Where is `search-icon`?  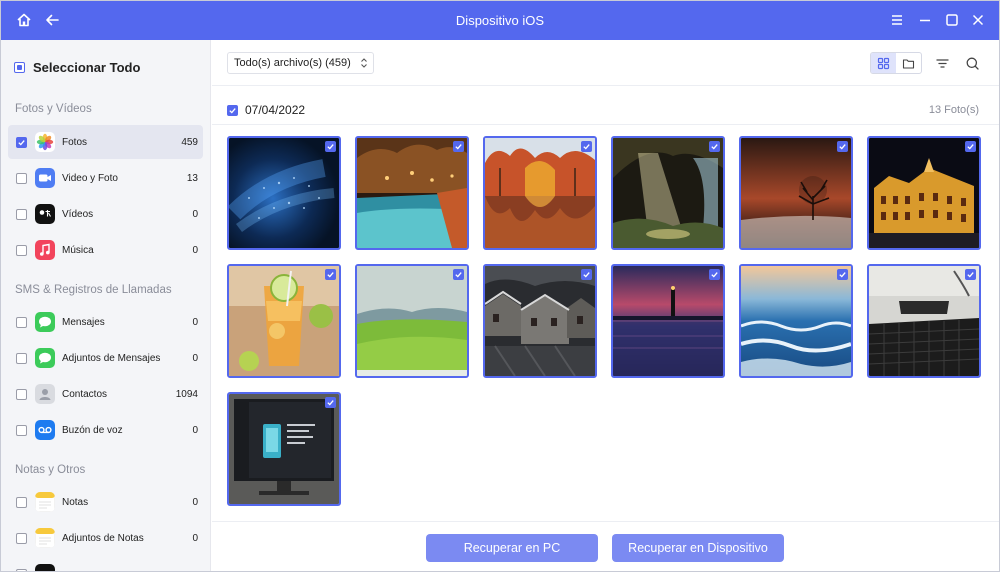 search-icon is located at coordinates (972, 63).